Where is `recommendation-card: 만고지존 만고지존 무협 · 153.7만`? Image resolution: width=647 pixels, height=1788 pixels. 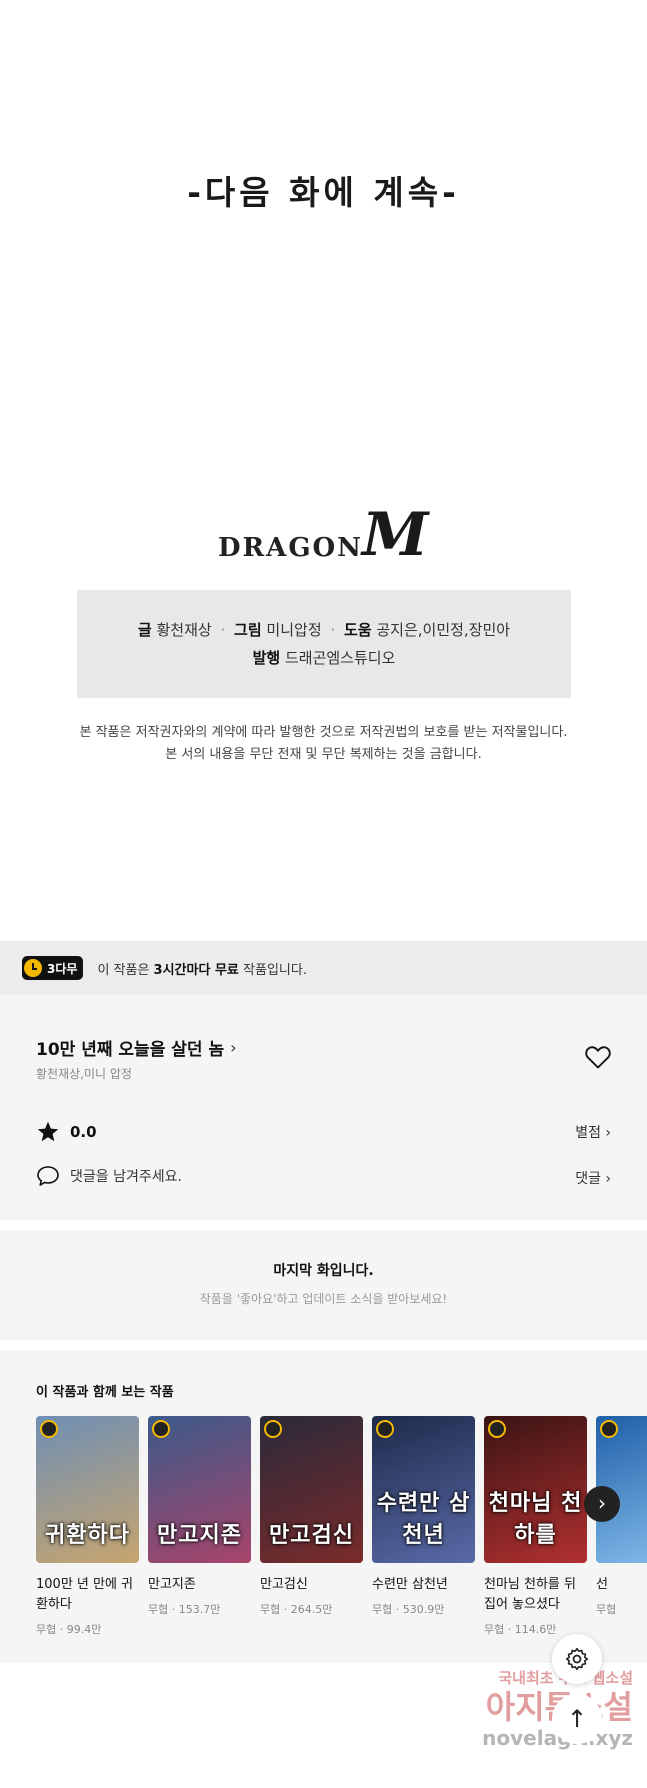
recommendation-card: 만고지존 만고지존 무협 · 153.7만 is located at coordinates (199, 1516).